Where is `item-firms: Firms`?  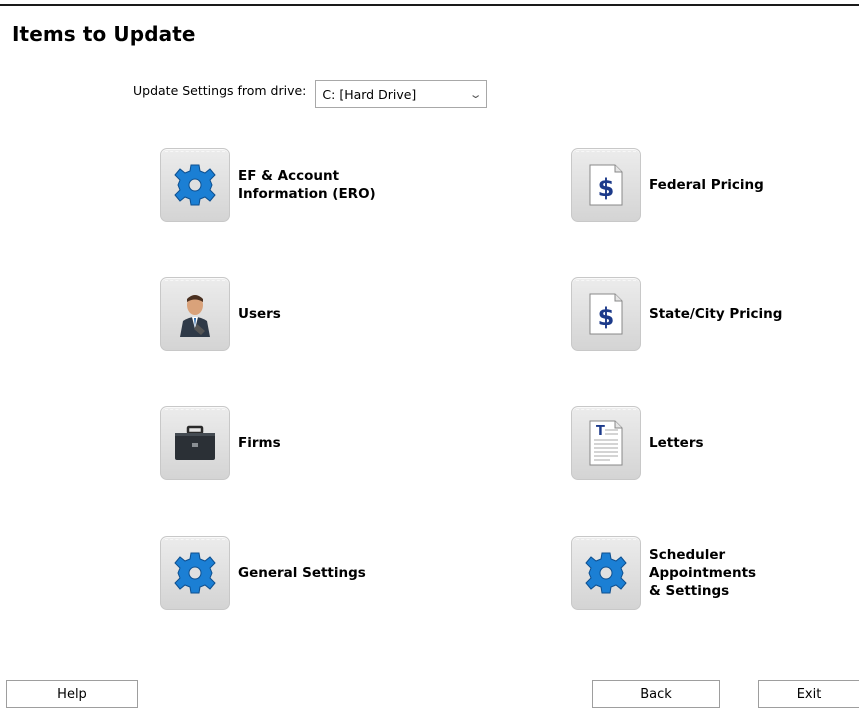 item-firms: Firms is located at coordinates (220, 443).